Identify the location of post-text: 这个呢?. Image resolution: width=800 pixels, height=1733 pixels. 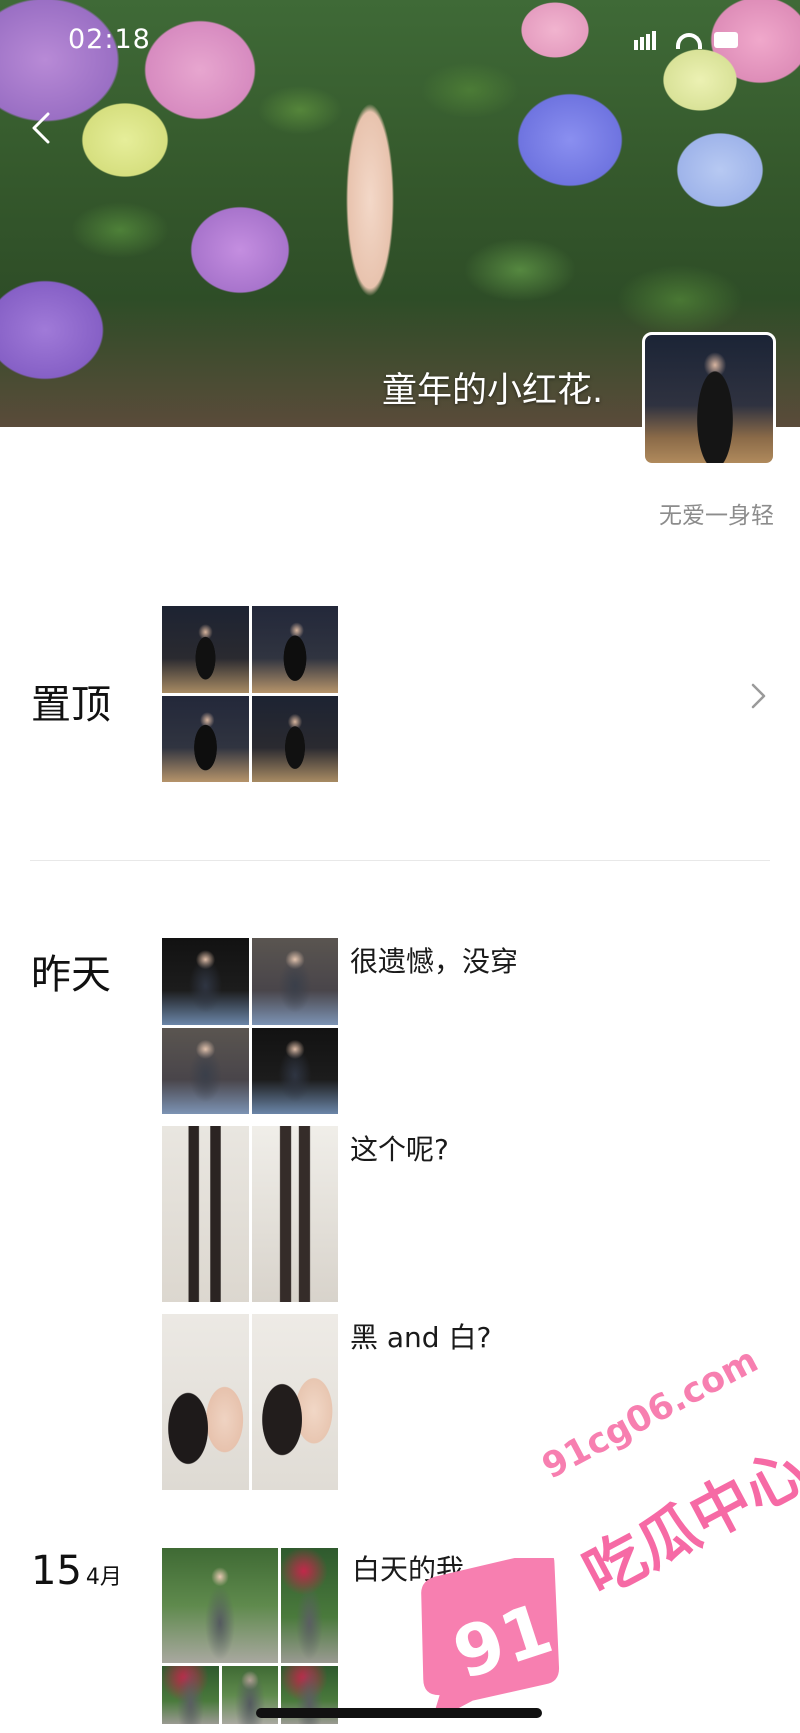
(399, 1148).